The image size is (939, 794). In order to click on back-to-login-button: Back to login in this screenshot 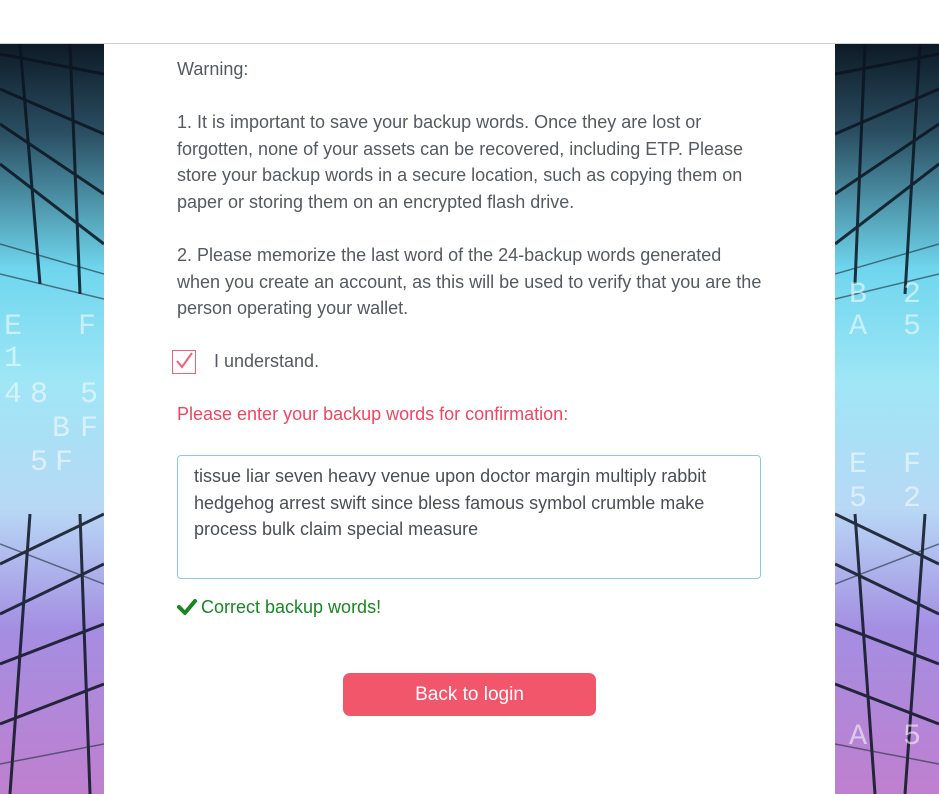, I will do `click(469, 694)`.